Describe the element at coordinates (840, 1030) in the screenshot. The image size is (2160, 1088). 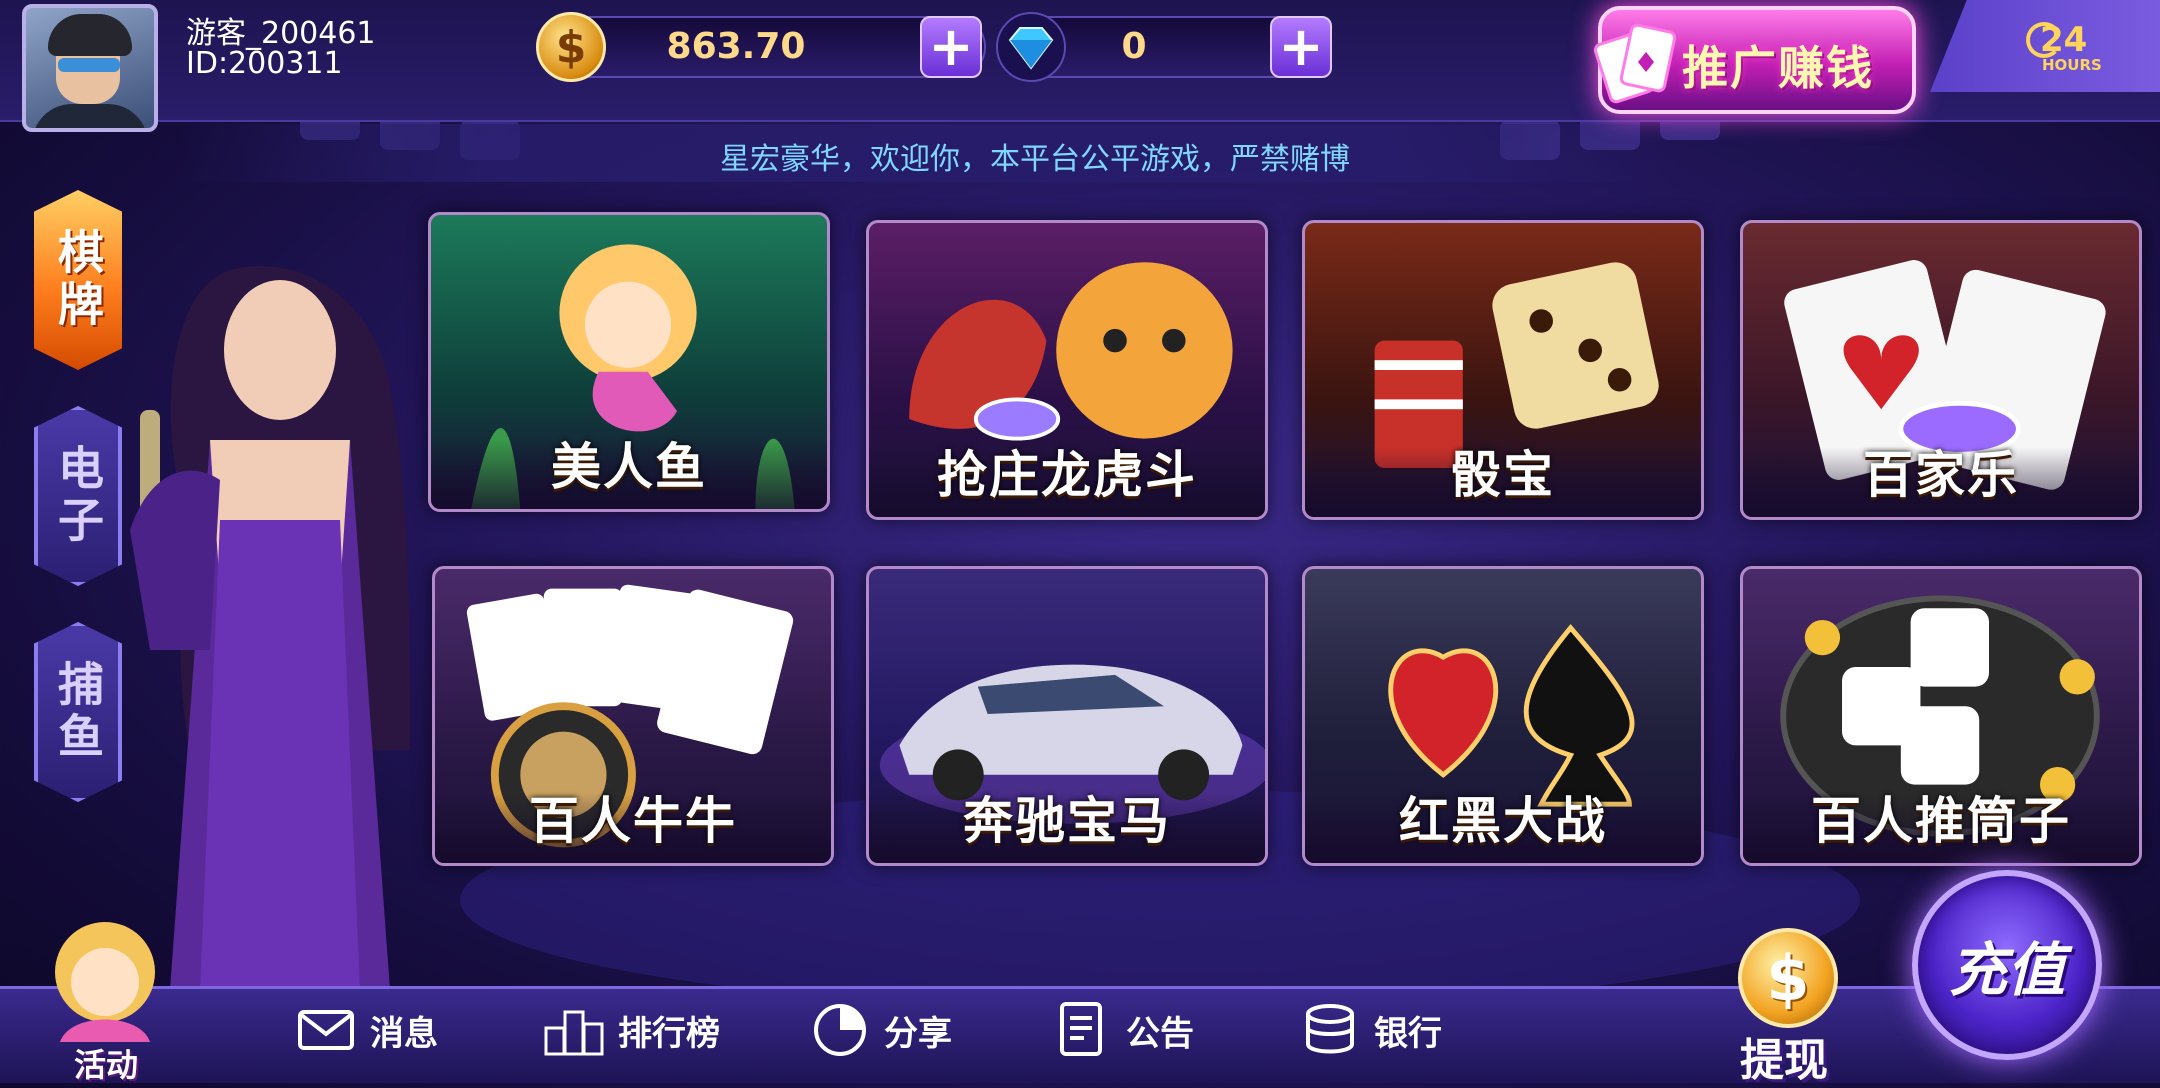
I see `pie-share-icon` at that location.